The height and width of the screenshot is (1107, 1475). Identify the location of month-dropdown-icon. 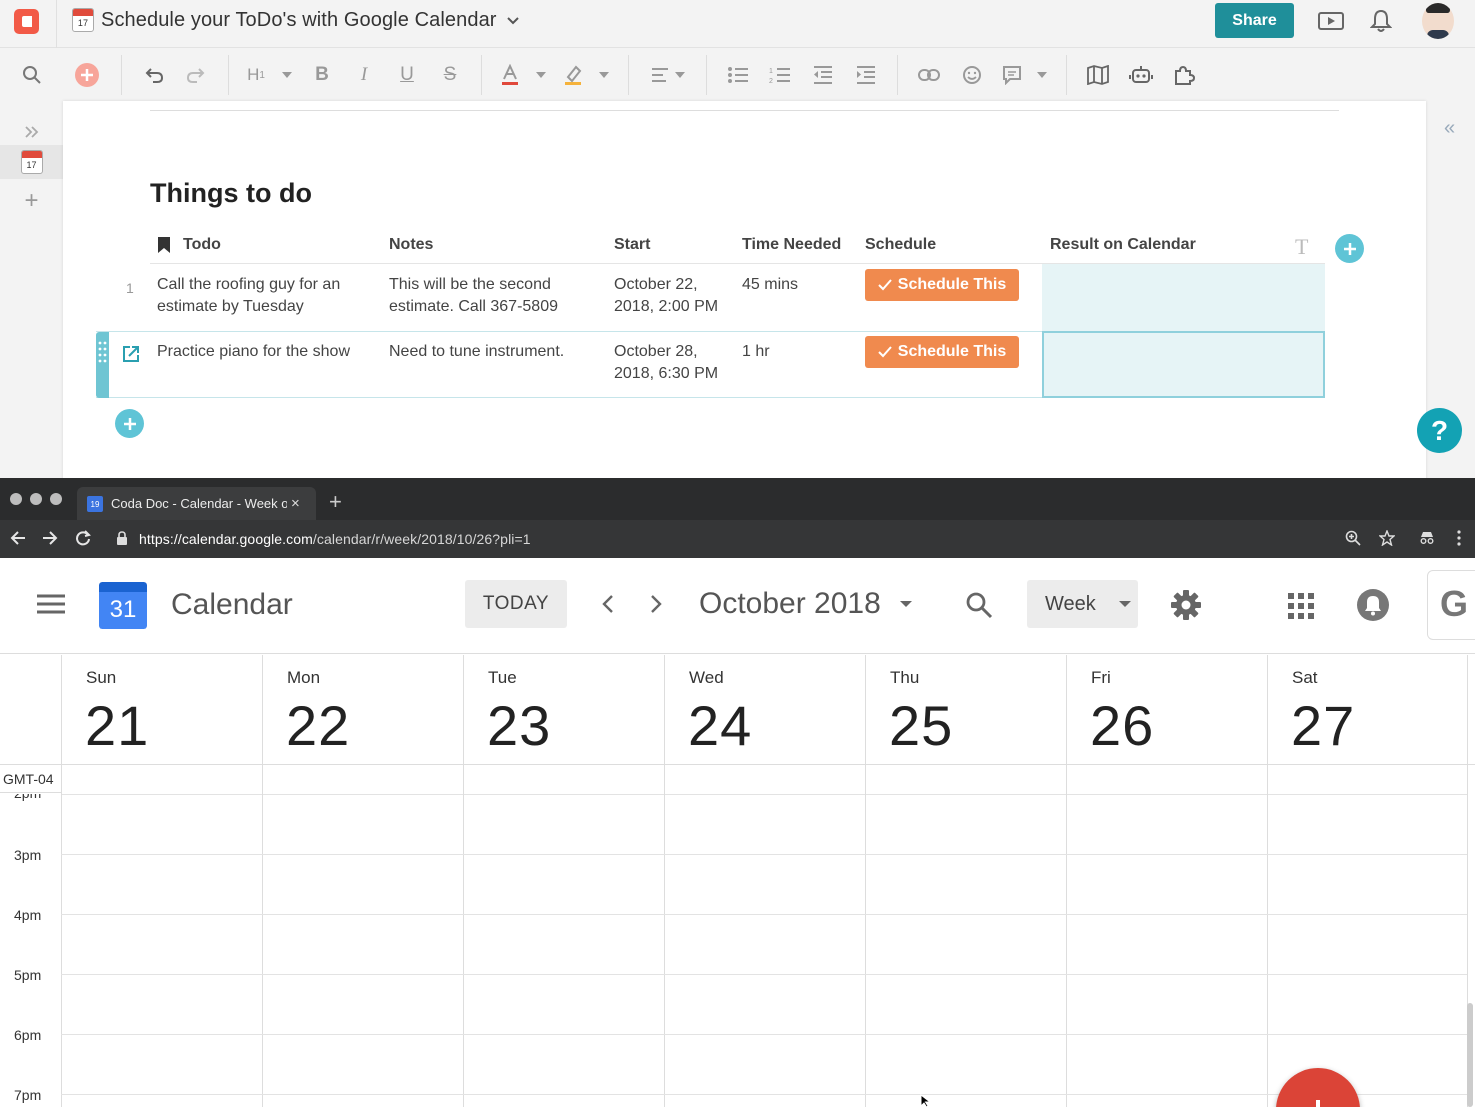
(906, 604).